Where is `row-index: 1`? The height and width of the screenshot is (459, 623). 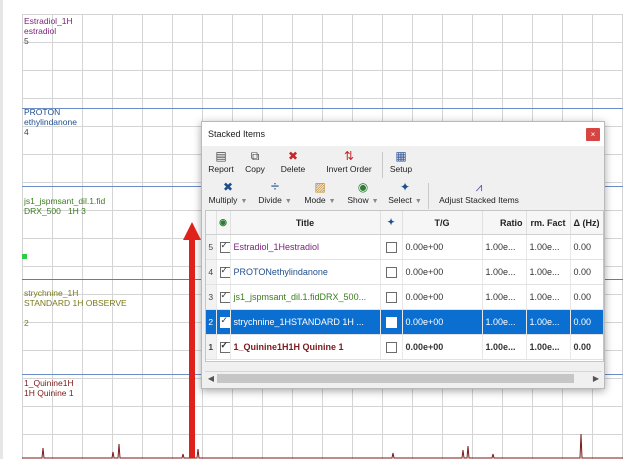
row-index: 1 is located at coordinates (211, 347).